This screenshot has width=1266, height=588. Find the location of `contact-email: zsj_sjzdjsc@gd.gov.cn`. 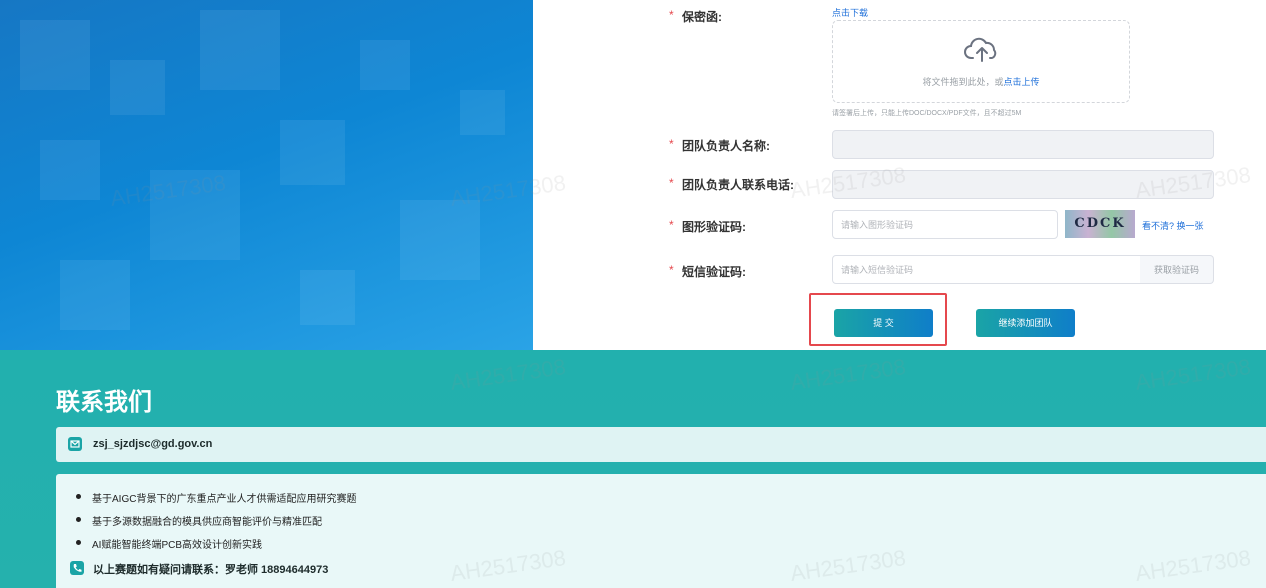

contact-email: zsj_sjzdjsc@gd.gov.cn is located at coordinates (152, 444).